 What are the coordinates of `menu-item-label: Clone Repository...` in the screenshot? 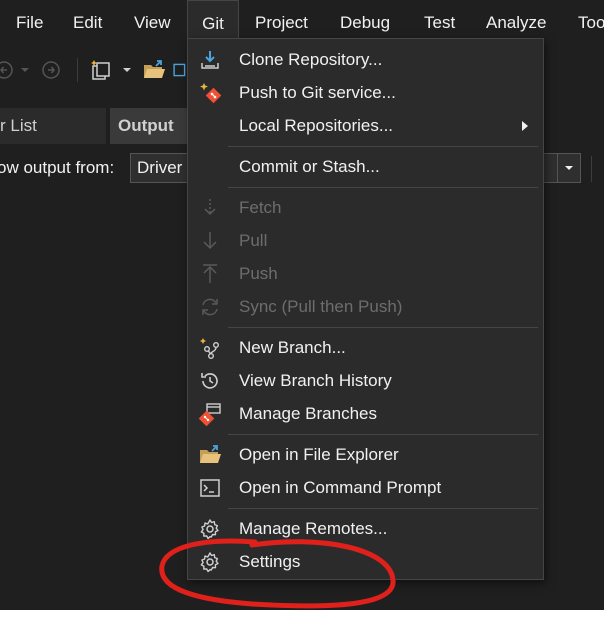 It's located at (311, 59).